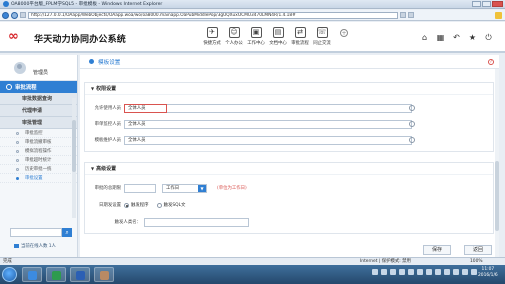 This screenshot has height=284, width=505. I want to click on tool-approval: ⇄ 审批流程, so click(300, 38).